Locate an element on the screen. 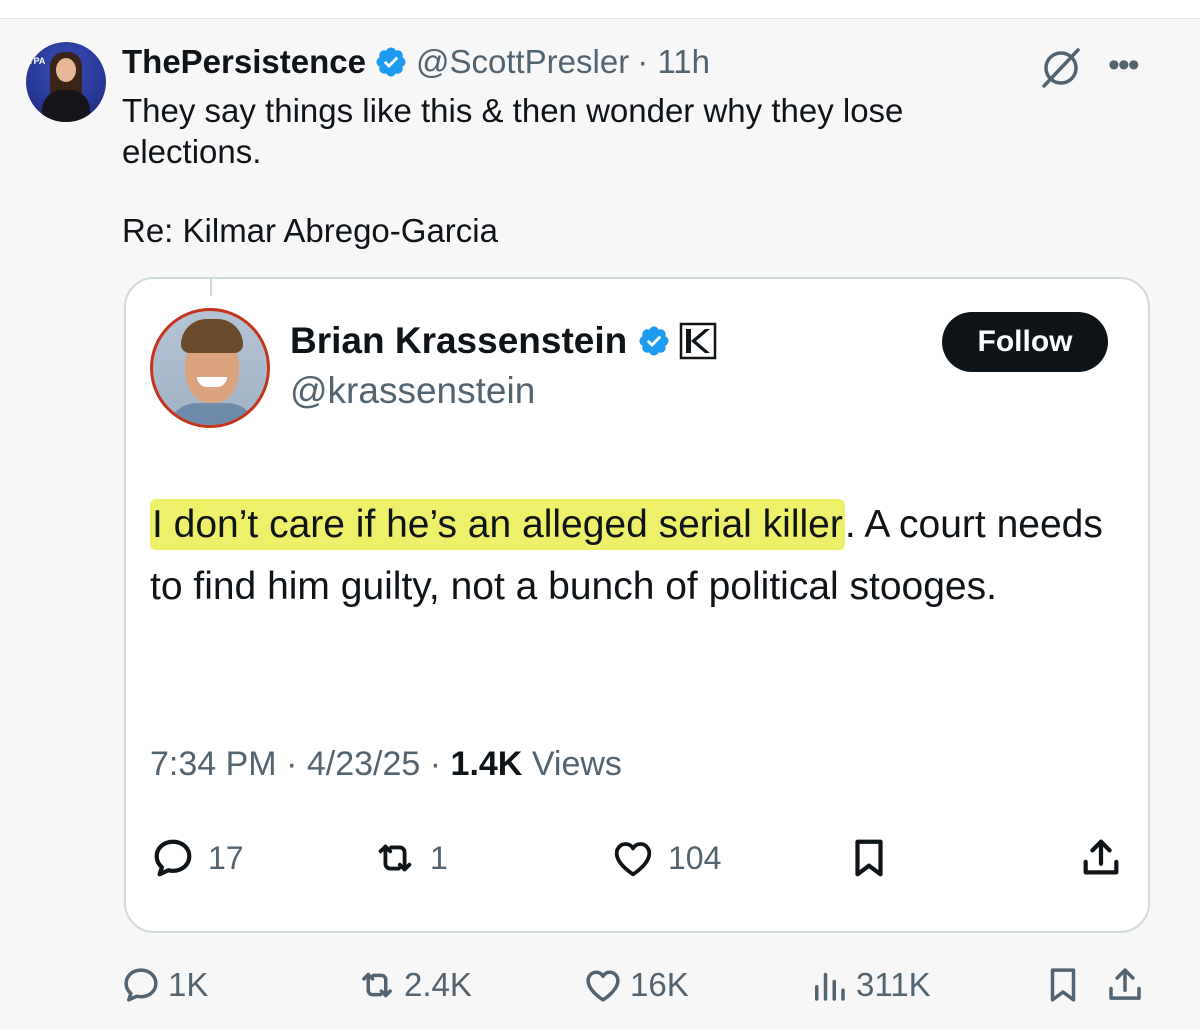 Image resolution: width=1200 pixels, height=1030 pixels. reply-button: 1K is located at coordinates (164, 985).